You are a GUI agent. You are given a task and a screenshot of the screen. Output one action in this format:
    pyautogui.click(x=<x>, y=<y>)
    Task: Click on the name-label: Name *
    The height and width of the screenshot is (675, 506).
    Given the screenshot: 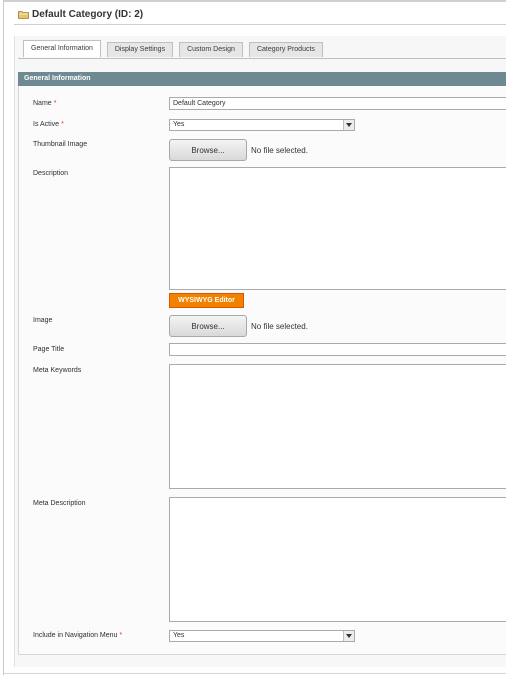 What is the action you would take?
    pyautogui.click(x=44, y=103)
    